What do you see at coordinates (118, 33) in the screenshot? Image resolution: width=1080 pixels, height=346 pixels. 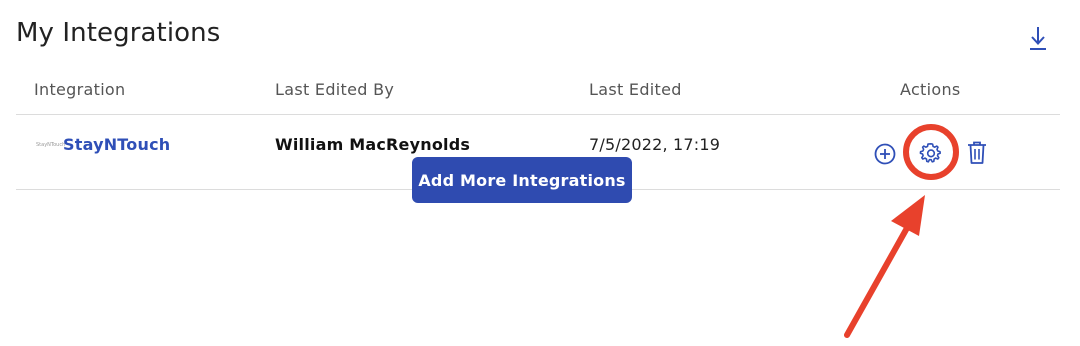 I see `page-title: My Integrations` at bounding box center [118, 33].